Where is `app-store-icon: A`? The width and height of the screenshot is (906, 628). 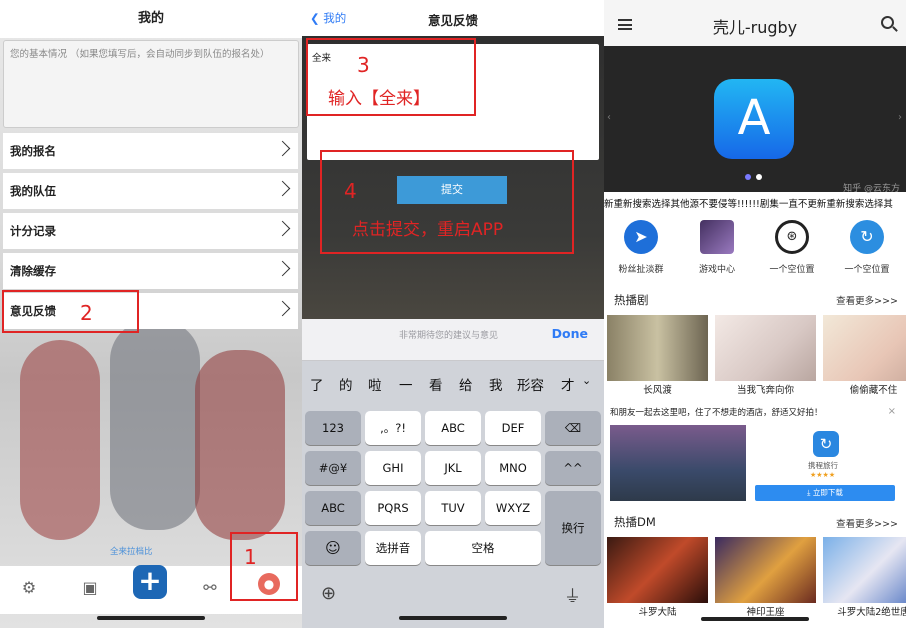 app-store-icon: A is located at coordinates (754, 119).